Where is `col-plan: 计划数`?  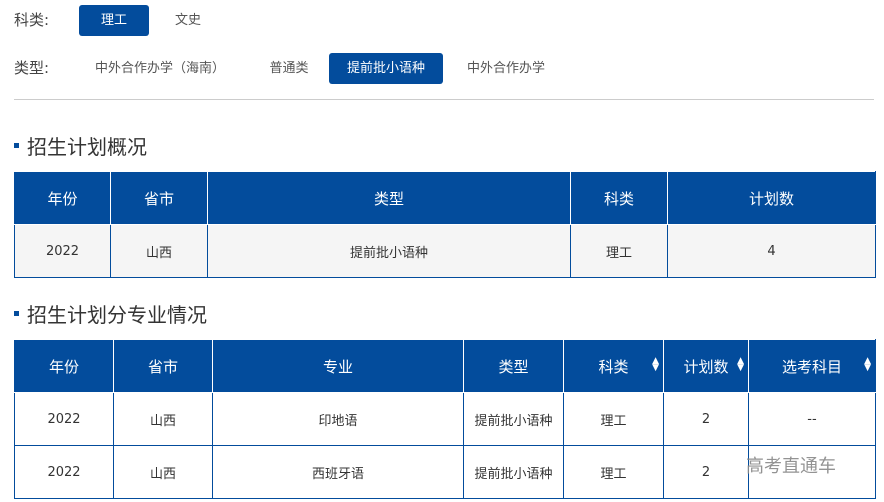 col-plan: 计划数 is located at coordinates (771, 198).